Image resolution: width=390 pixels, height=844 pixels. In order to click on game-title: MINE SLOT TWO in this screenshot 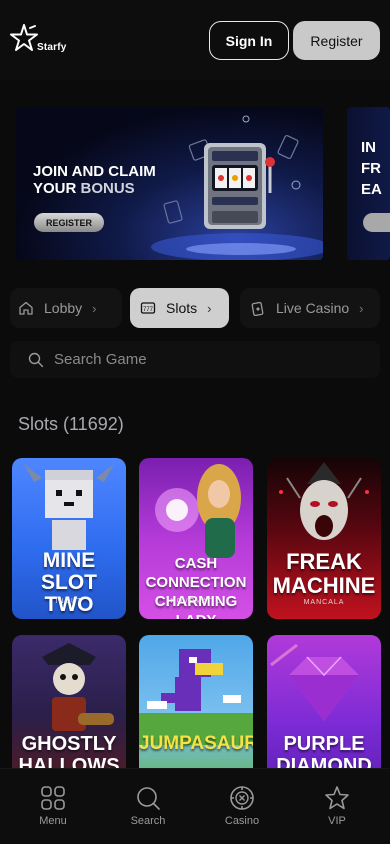, I will do `click(69, 582)`.